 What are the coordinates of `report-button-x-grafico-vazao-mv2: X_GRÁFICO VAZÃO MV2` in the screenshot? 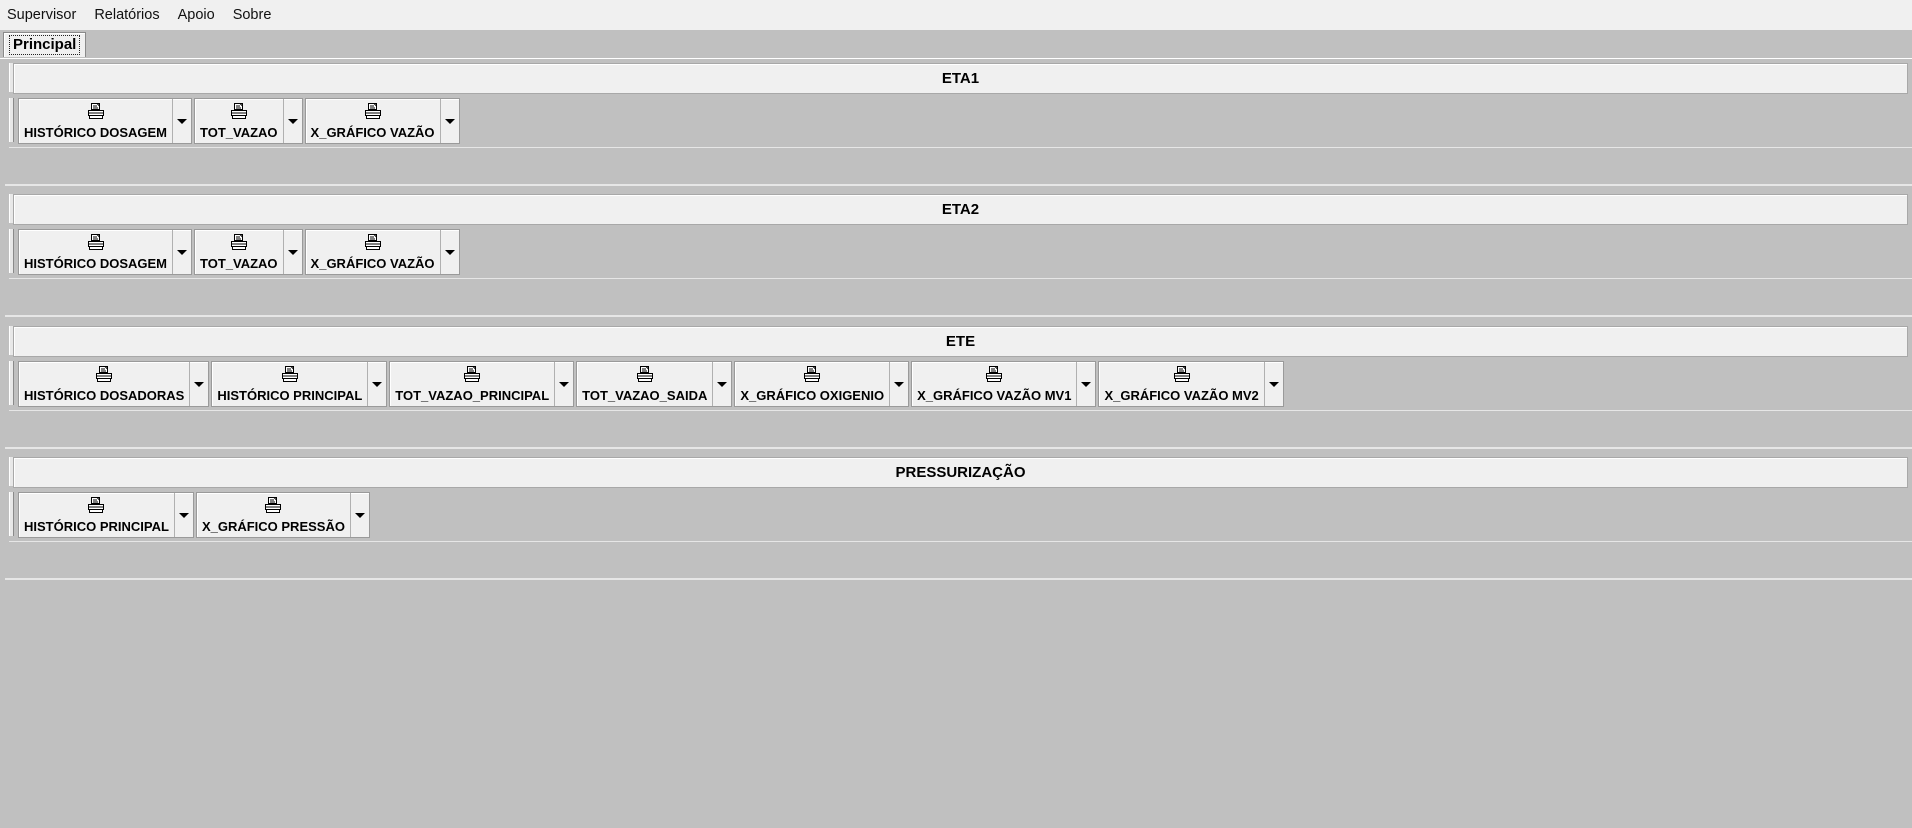 It's located at (1191, 384).